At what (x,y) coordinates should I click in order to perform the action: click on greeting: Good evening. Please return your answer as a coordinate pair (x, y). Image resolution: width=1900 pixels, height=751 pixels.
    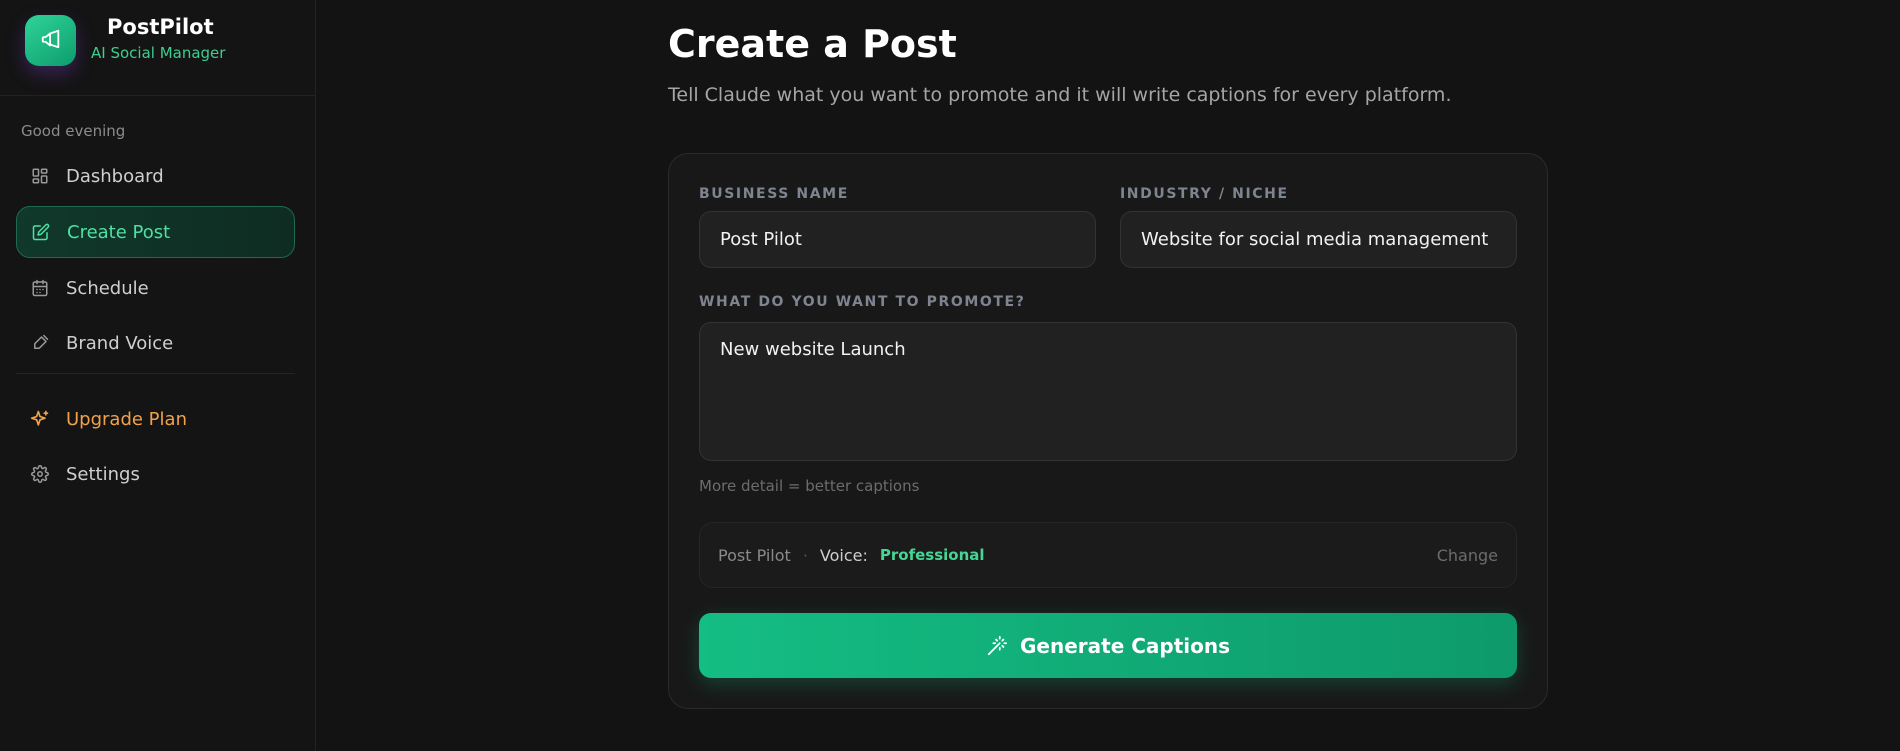
    Looking at the image, I should click on (73, 131).